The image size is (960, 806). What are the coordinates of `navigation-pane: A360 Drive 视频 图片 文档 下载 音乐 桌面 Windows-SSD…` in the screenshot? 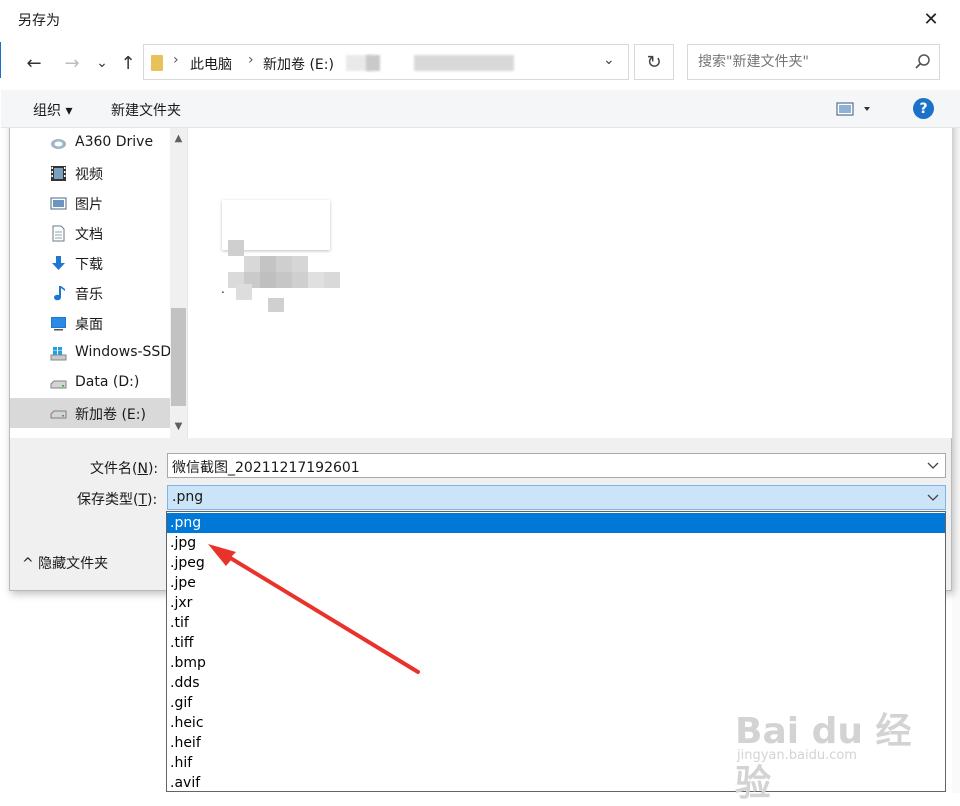 It's located at (99, 283).